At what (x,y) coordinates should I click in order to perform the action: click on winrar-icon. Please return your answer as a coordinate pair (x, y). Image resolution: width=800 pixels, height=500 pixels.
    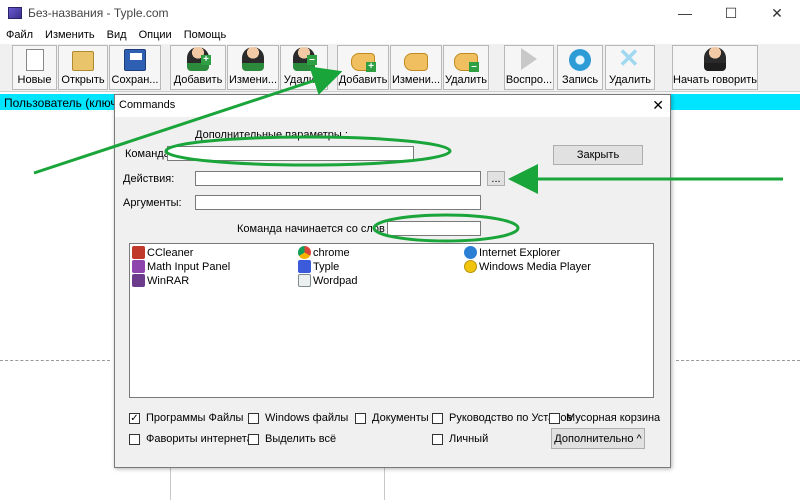
    Looking at the image, I should click on (138, 280).